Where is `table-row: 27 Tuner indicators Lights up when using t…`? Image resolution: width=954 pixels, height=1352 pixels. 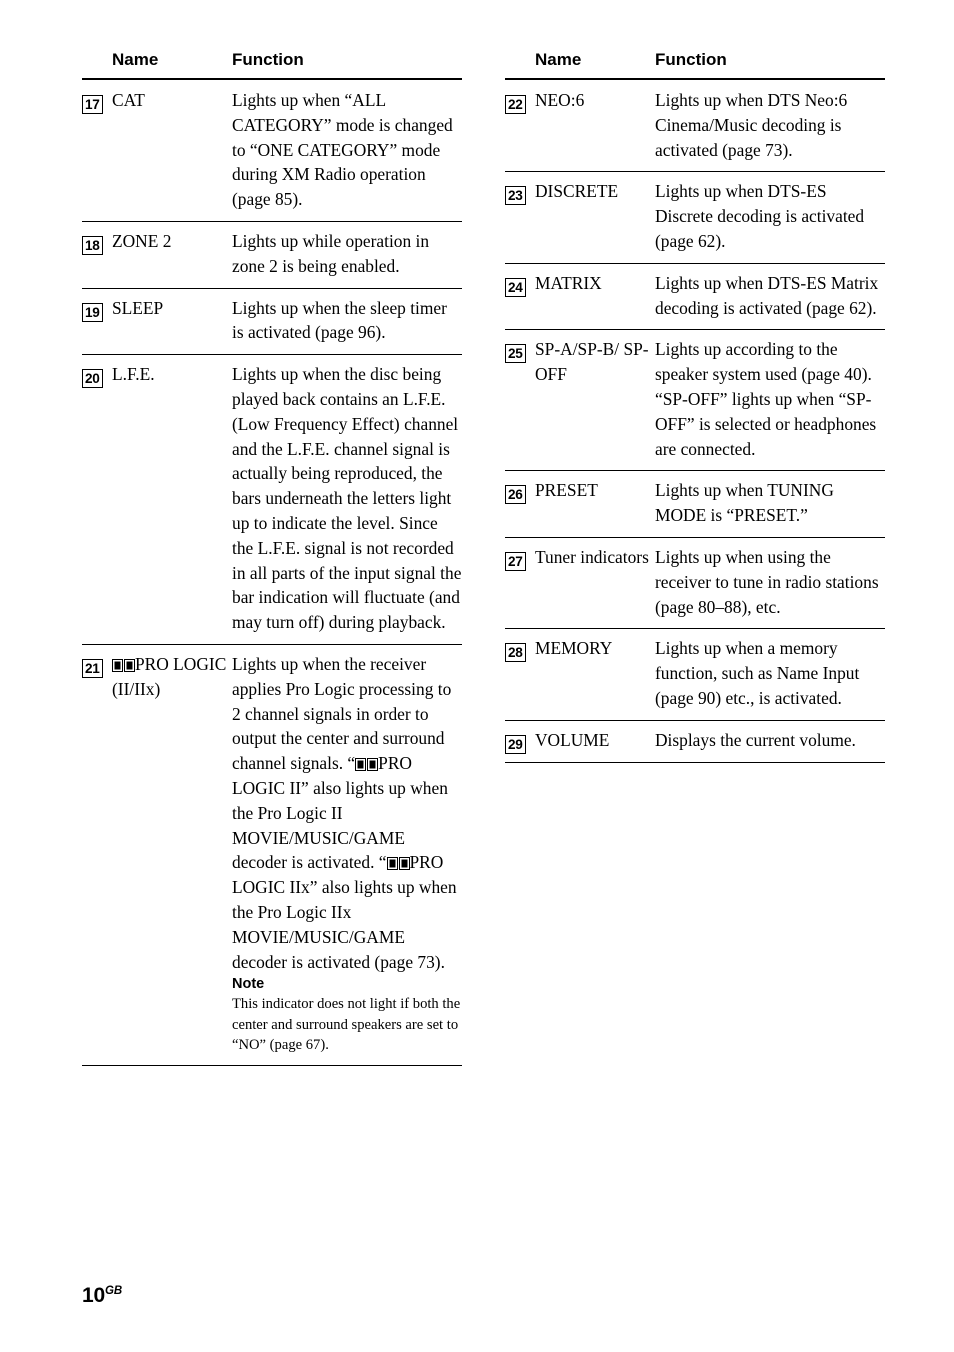
table-row: 27 Tuner indicators Lights up when using t… is located at coordinates (695, 583).